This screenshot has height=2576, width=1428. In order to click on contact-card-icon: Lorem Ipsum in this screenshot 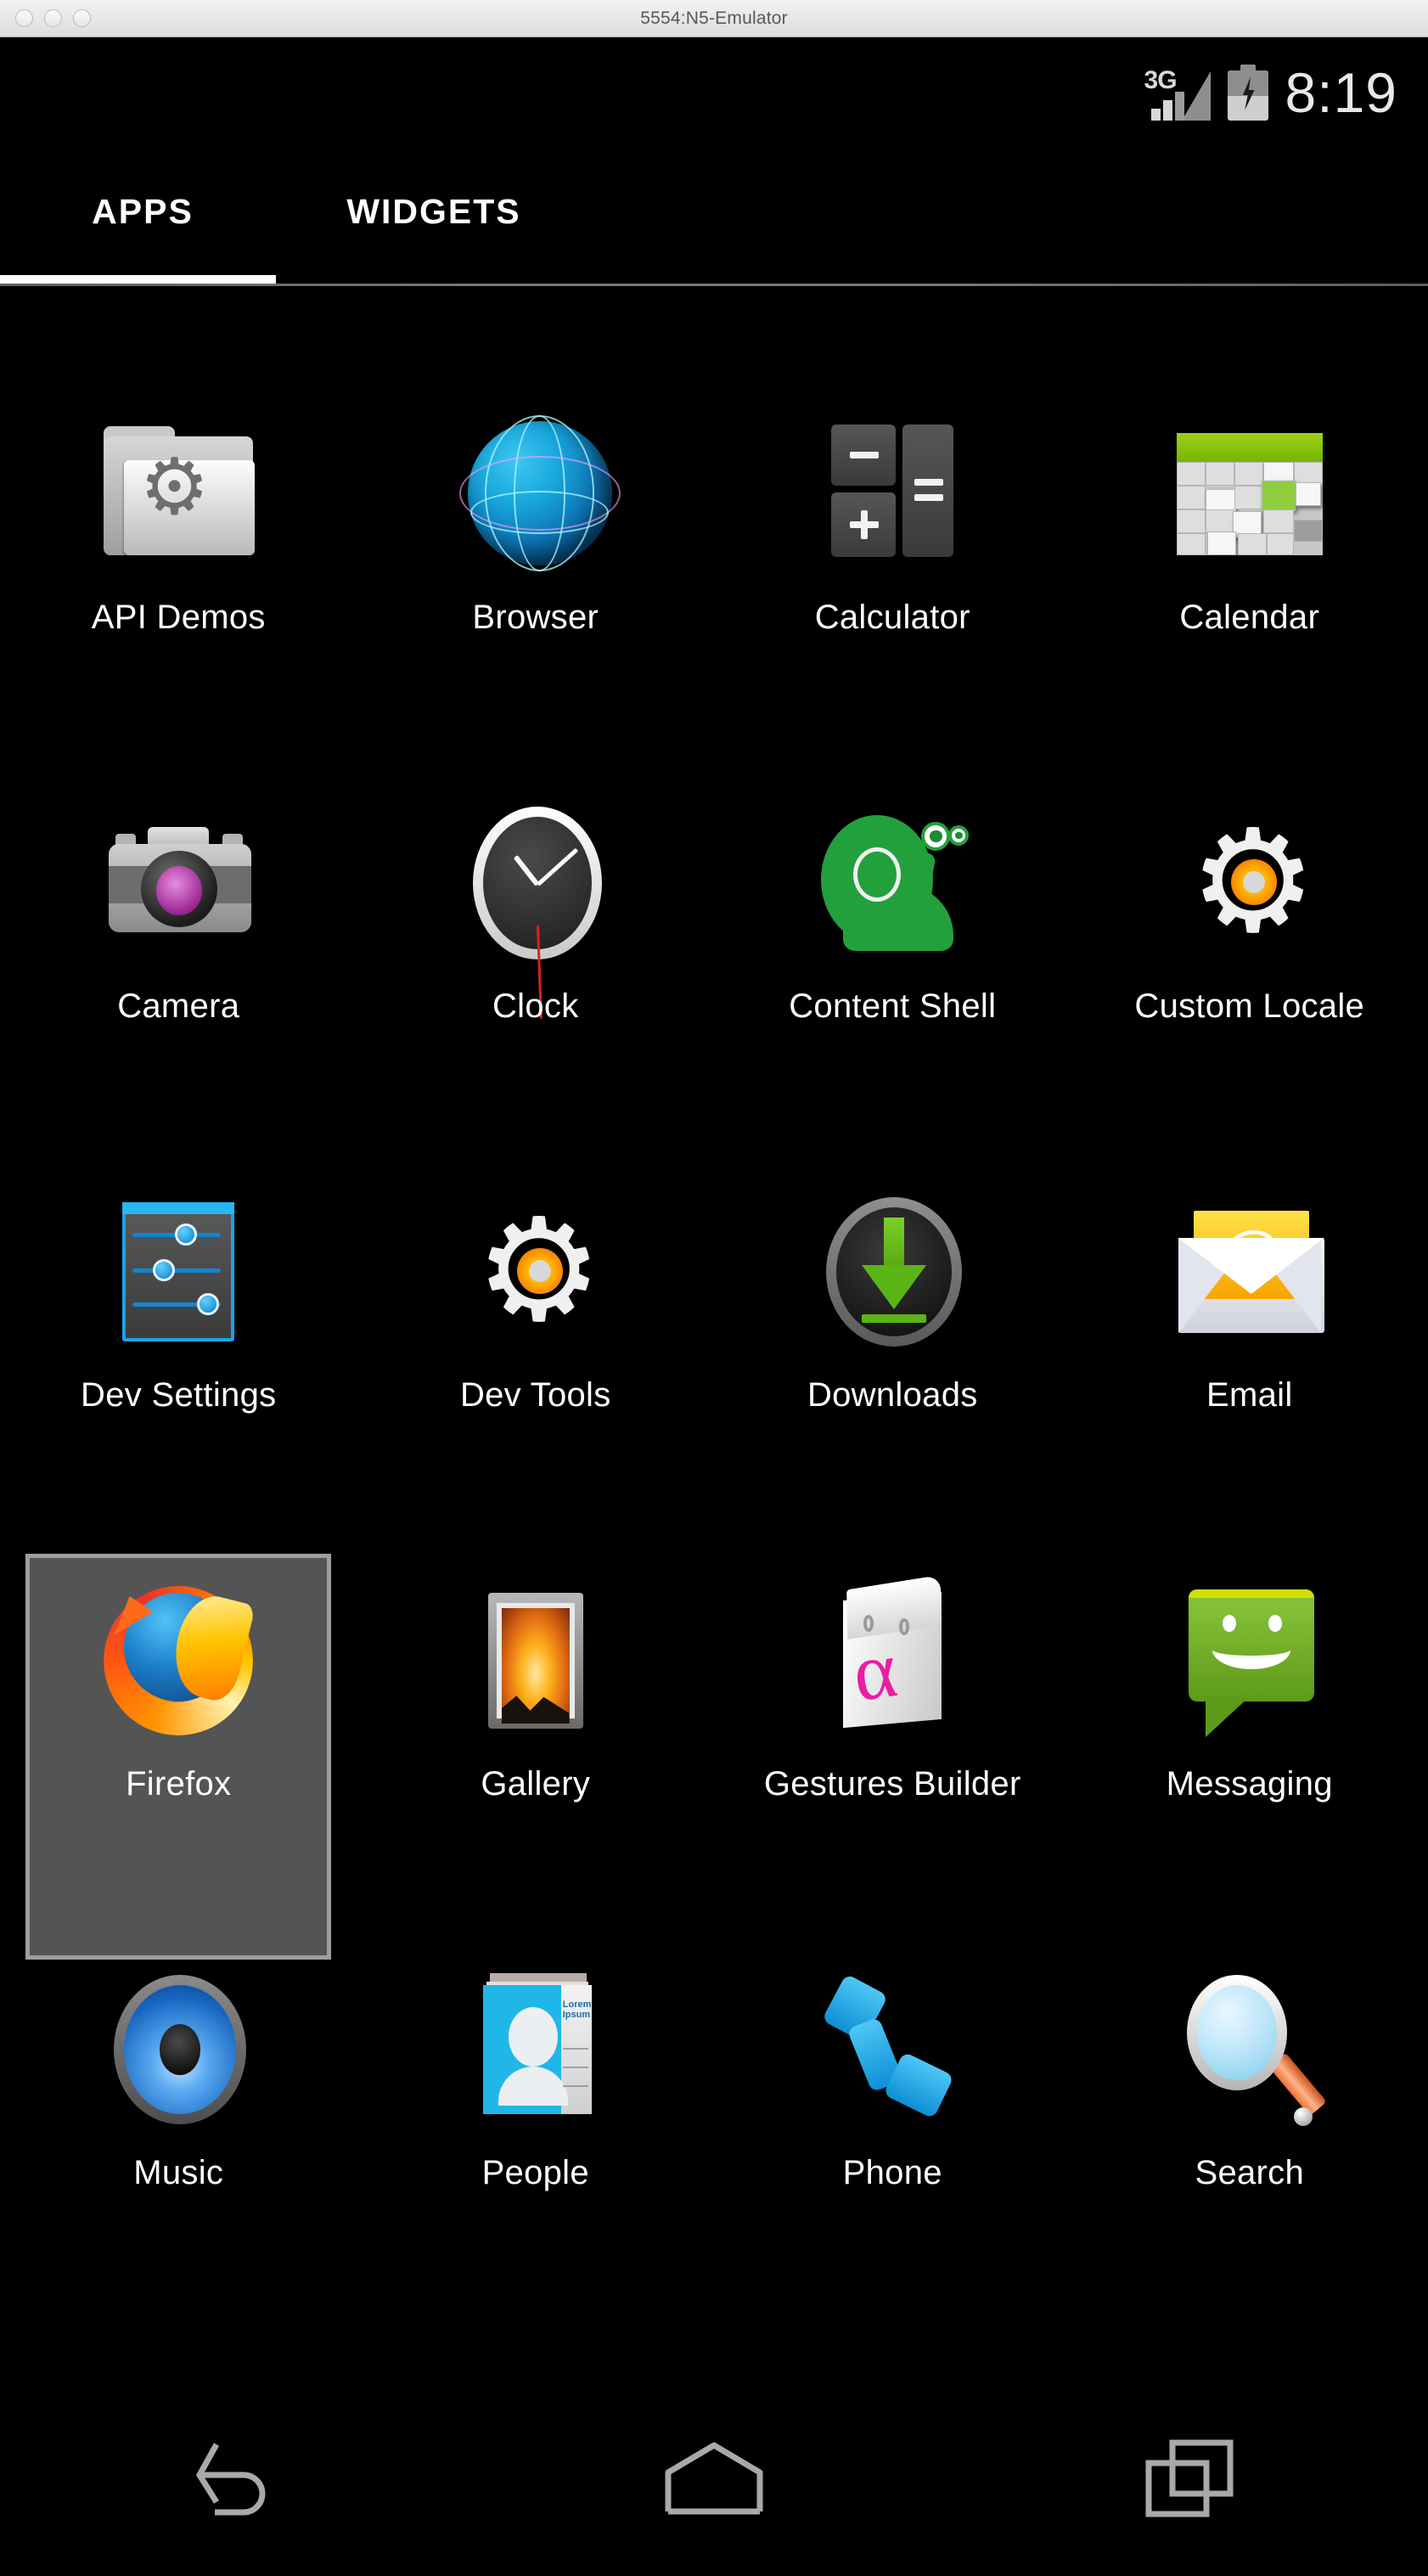, I will do `click(536, 2049)`.